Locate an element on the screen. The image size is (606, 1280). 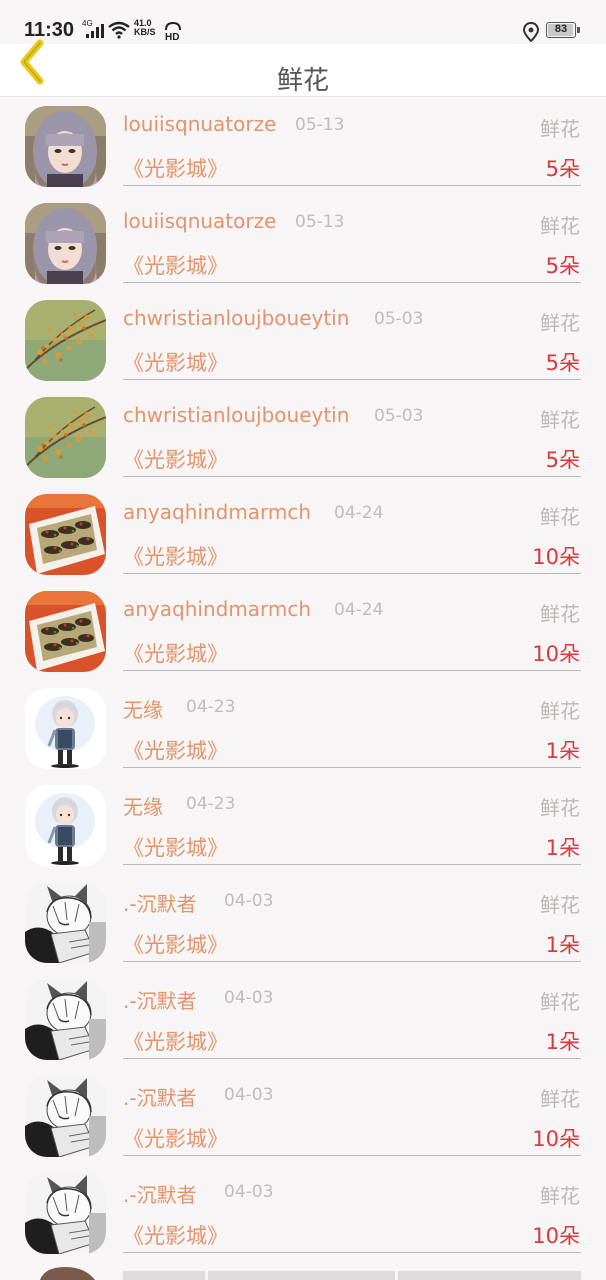
list-item: chwristianloujboueytin 05-03 鲜花 《光影城》 5朵 is located at coordinates (303, 436).